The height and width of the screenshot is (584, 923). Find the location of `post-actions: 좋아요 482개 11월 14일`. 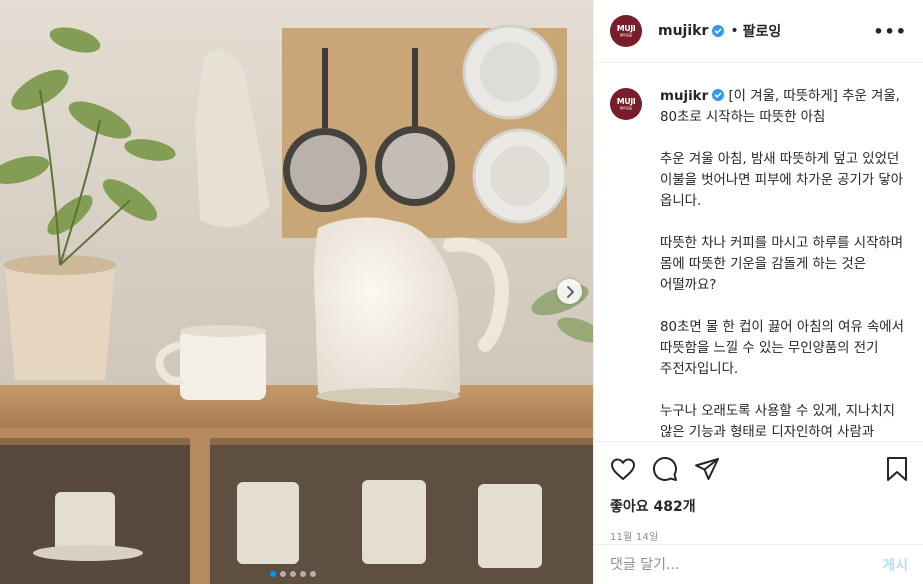

post-actions: 좋아요 482개 11월 14일 is located at coordinates (758, 492).